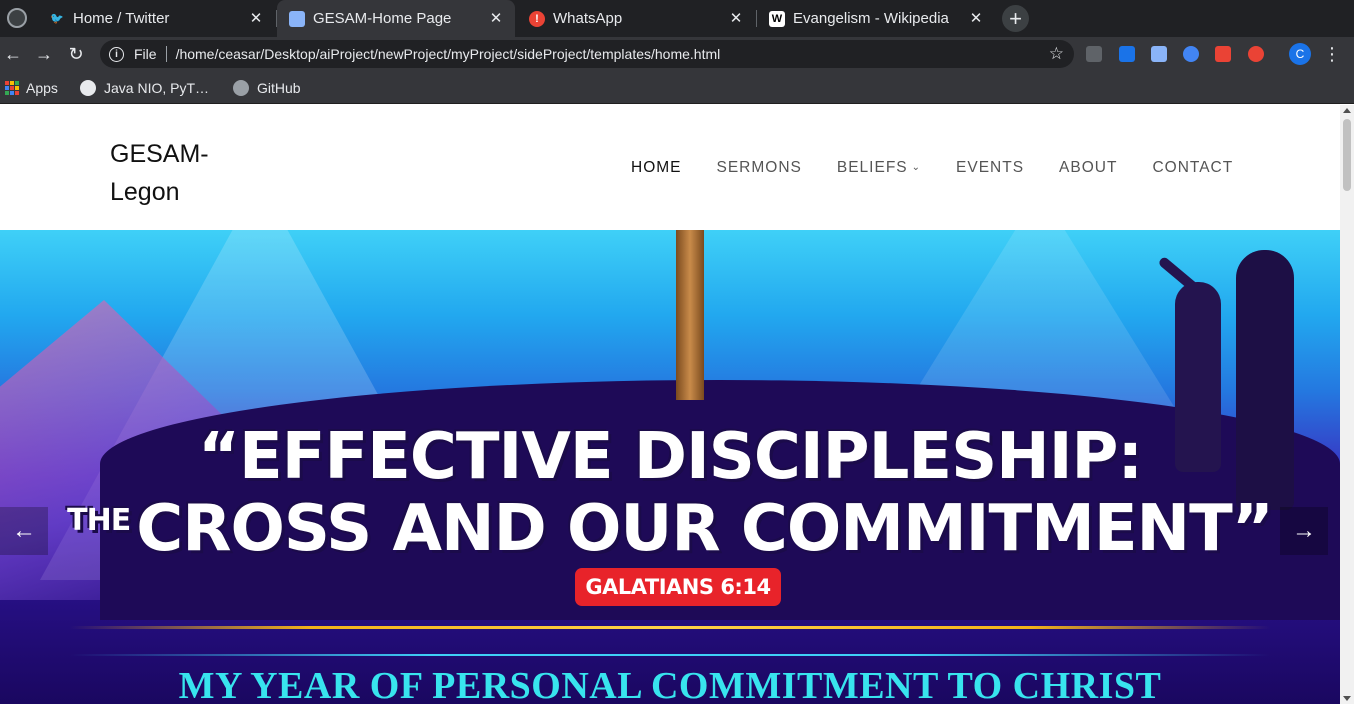 Image resolution: width=1354 pixels, height=704 pixels. What do you see at coordinates (670, 457) in the screenshot?
I see `hero-headline-line-1: “EFFECTIVE DISCIPLESHIP:` at bounding box center [670, 457].